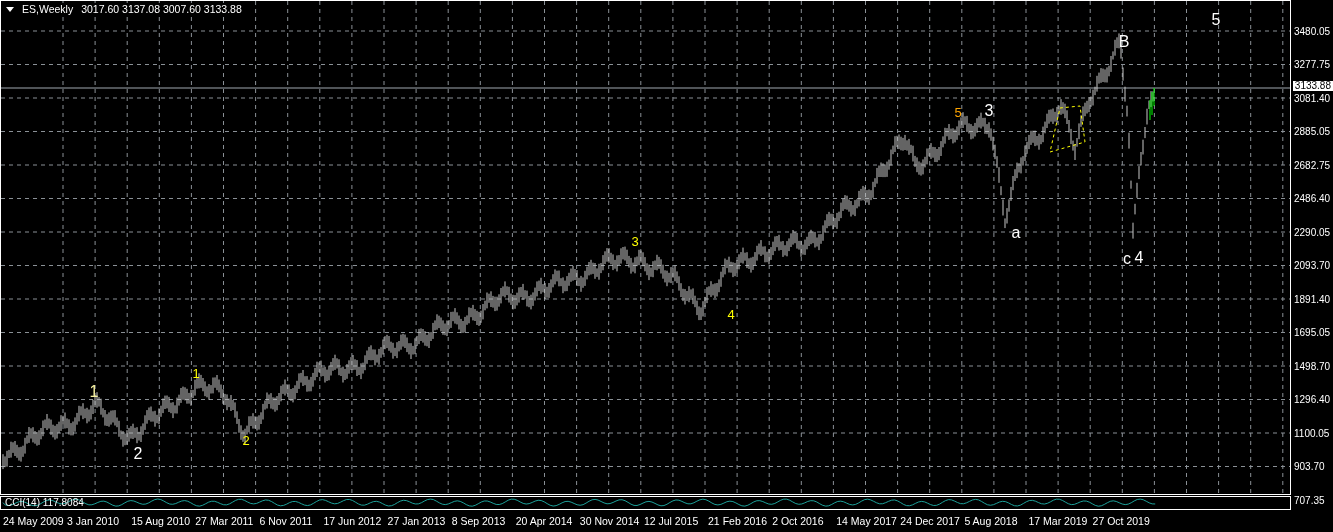  Describe the element at coordinates (1312, 232) in the screenshot. I see `price-axis-label: 2290.05` at that location.